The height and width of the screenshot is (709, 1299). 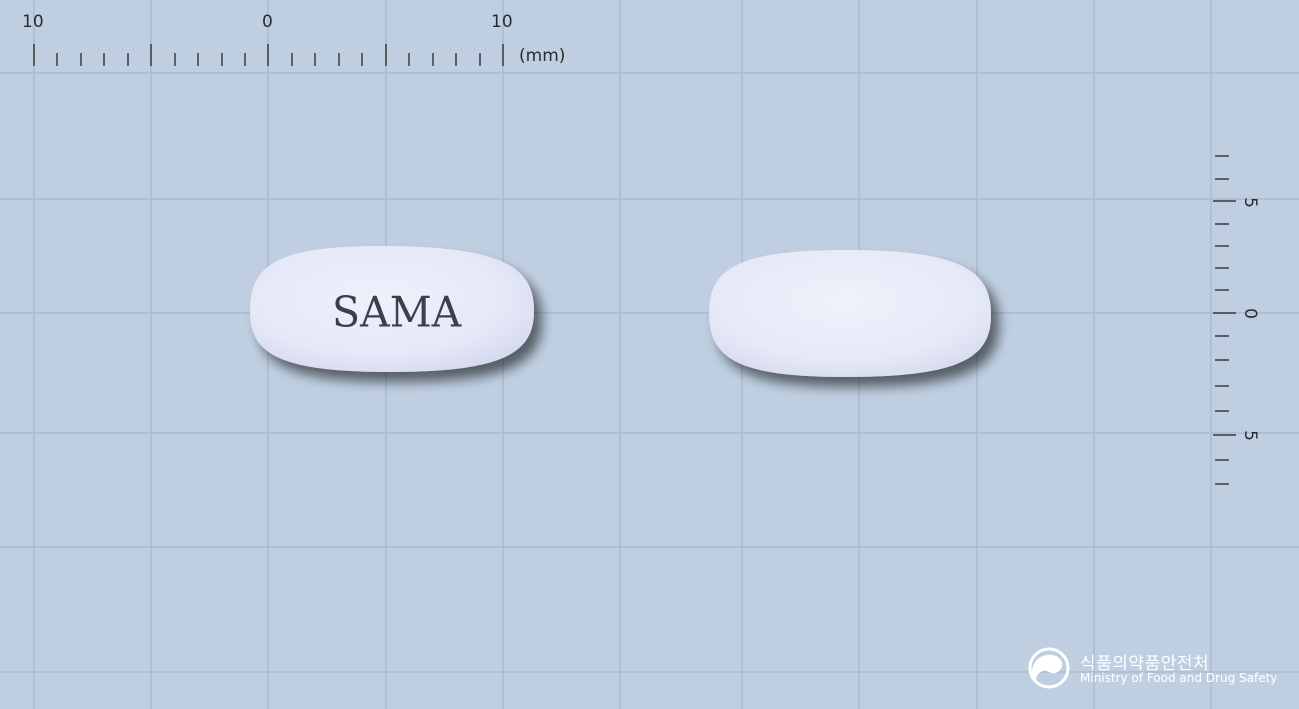 What do you see at coordinates (267, 22) in the screenshot?
I see `ruler-label-center: 0` at bounding box center [267, 22].